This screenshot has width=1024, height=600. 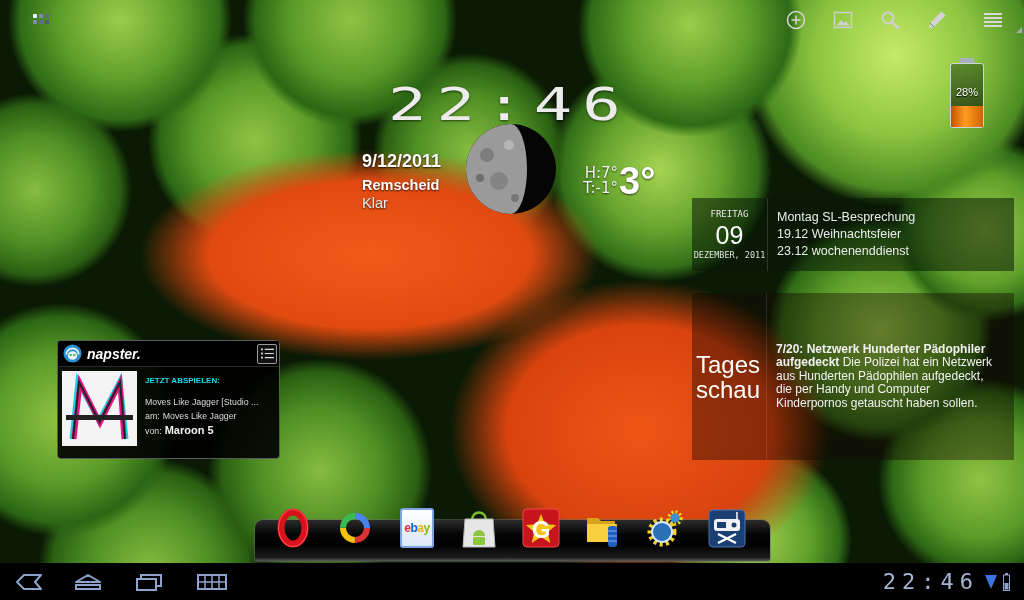 What do you see at coordinates (153, 431) in the screenshot?
I see `artist-label: von:` at bounding box center [153, 431].